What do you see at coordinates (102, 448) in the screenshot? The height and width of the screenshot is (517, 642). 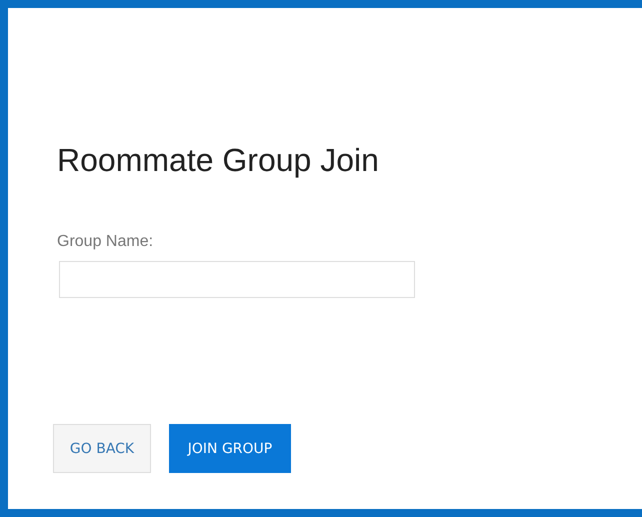 I see `back-button: GO BACK` at bounding box center [102, 448].